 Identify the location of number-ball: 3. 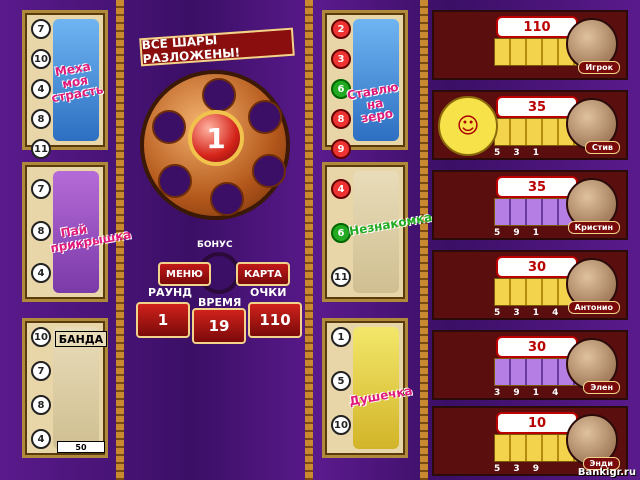
(341, 59).